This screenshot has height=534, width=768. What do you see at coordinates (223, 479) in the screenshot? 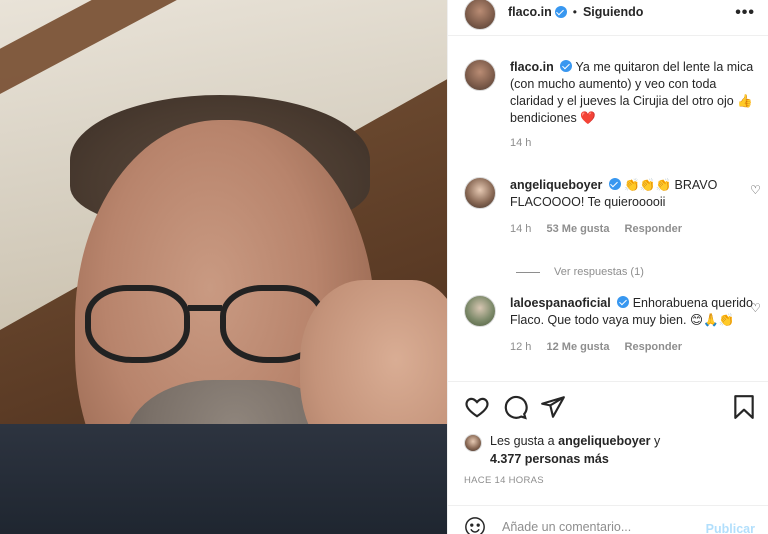
I see `photo-shirt` at bounding box center [223, 479].